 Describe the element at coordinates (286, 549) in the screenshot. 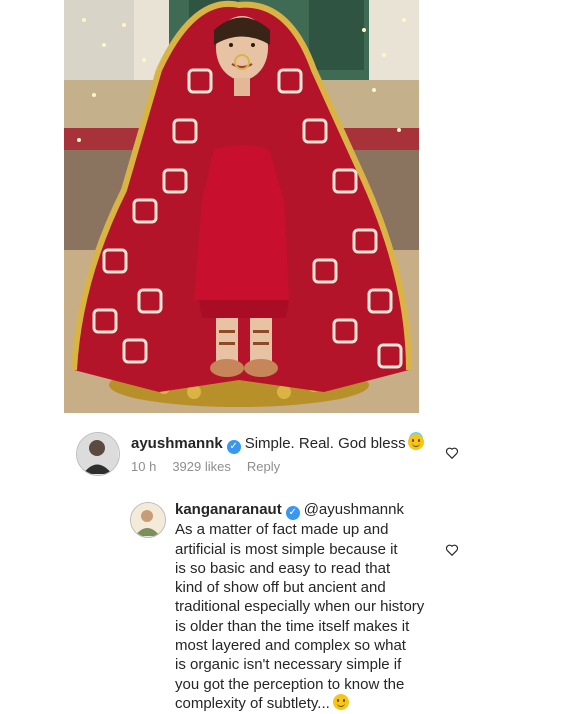

I see `comment-line: artificial is most simple because it` at that location.